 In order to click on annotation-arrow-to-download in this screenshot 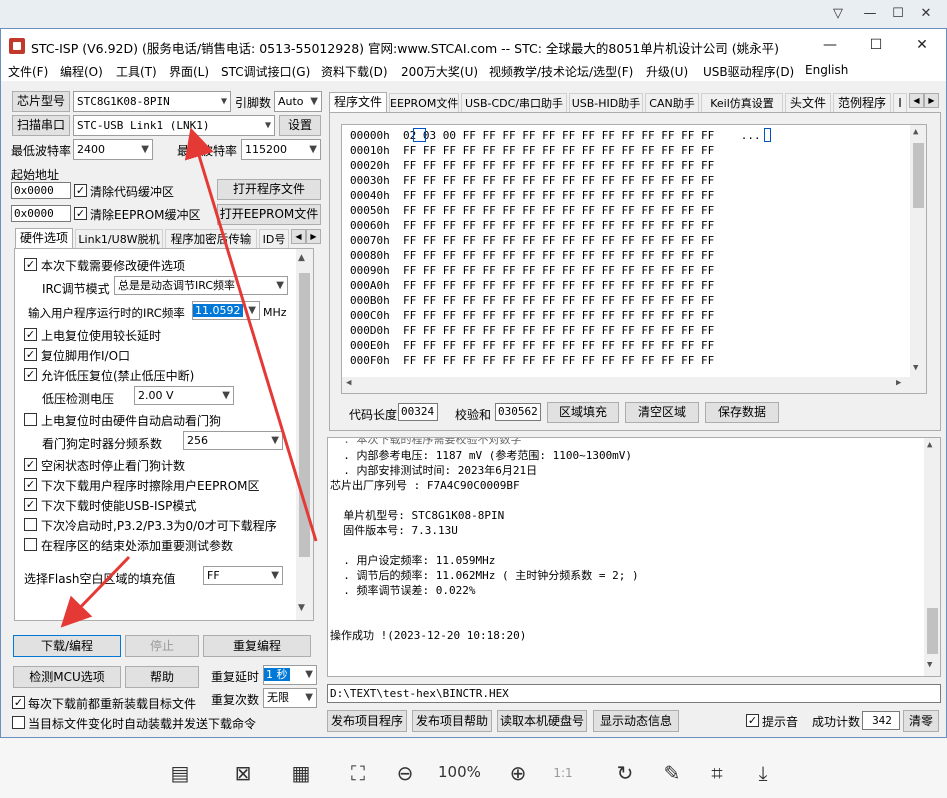, I will do `click(95, 591)`.